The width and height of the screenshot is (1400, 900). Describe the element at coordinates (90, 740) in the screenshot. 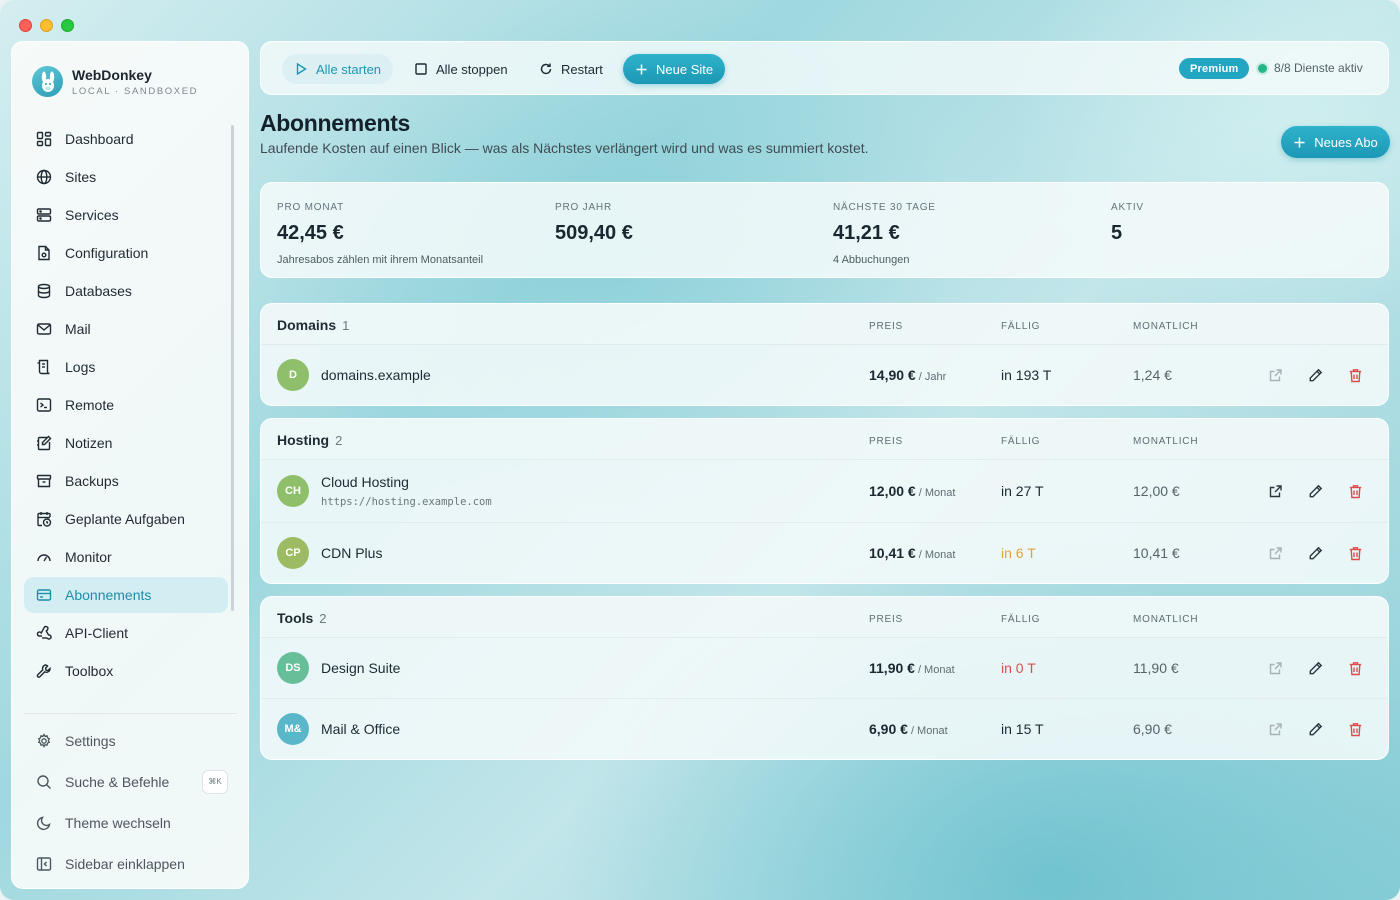

I see `sidebar-item-label: Settings` at that location.